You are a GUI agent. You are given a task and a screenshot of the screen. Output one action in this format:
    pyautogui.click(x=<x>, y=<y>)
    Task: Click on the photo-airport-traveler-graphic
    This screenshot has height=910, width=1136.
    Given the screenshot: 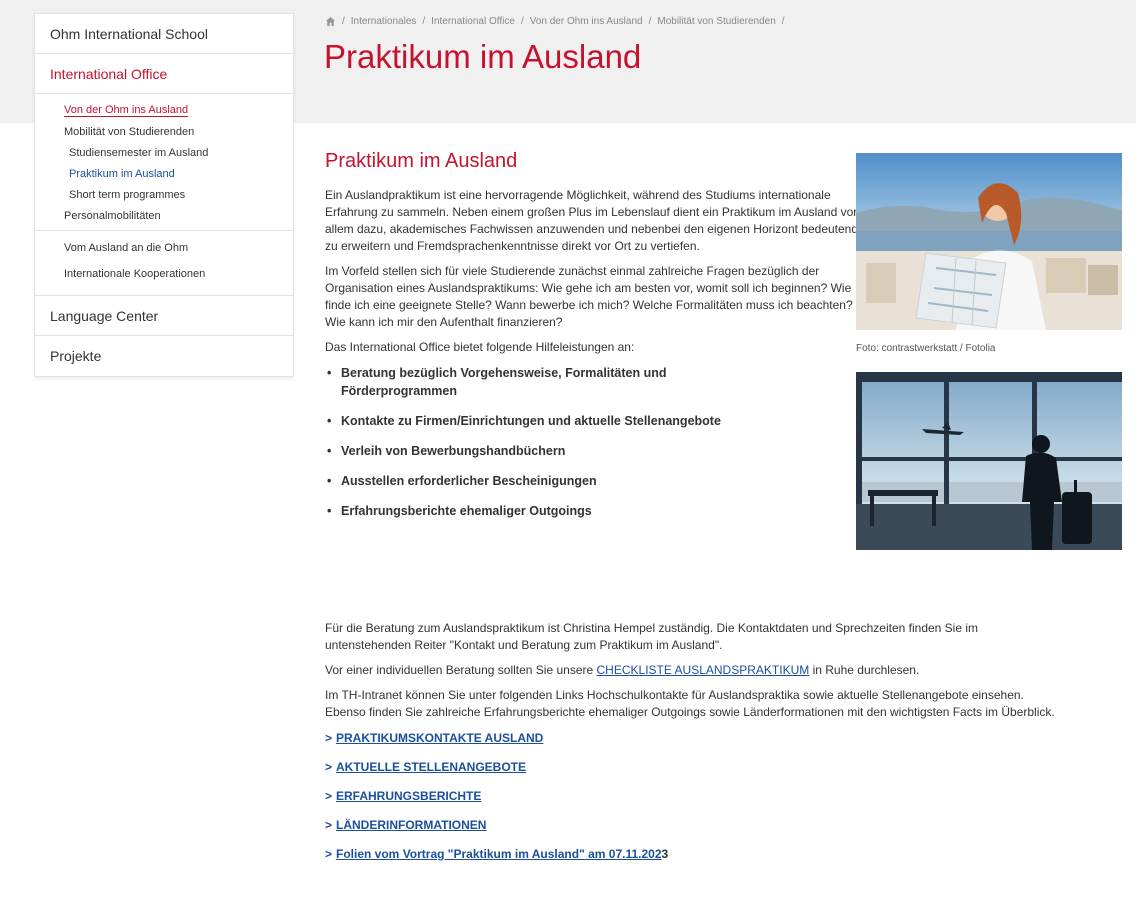 What is the action you would take?
    pyautogui.click(x=989, y=461)
    